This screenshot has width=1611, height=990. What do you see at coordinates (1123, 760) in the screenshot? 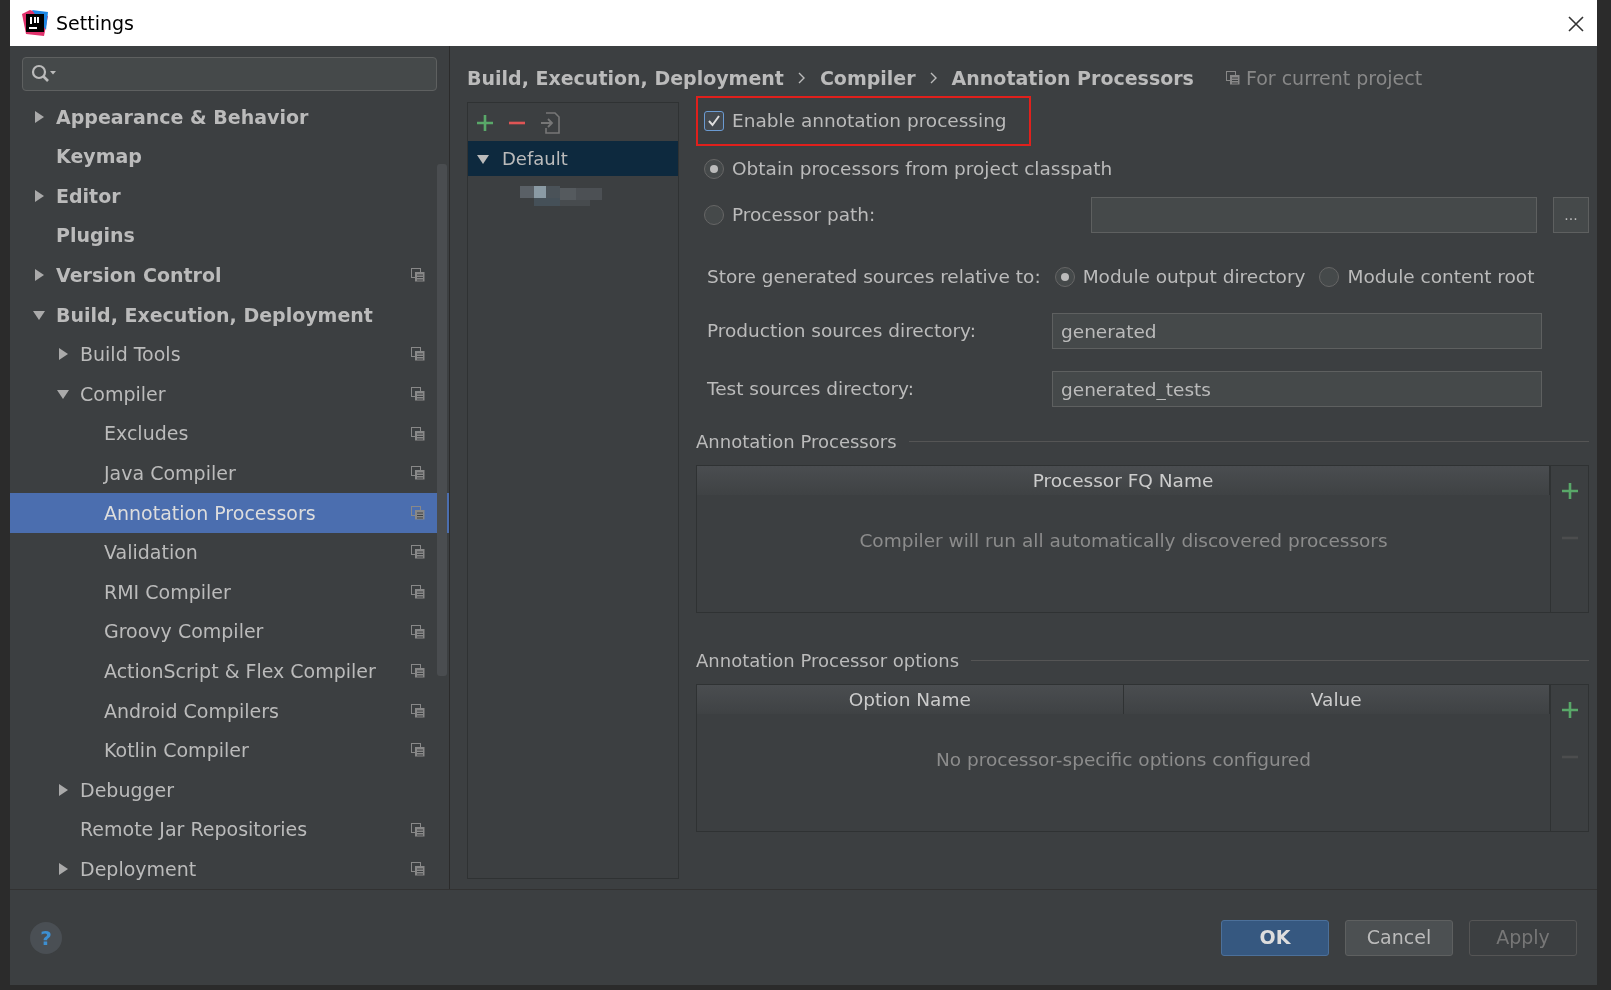
I see `empty-message: No processor-specific options configured` at bounding box center [1123, 760].